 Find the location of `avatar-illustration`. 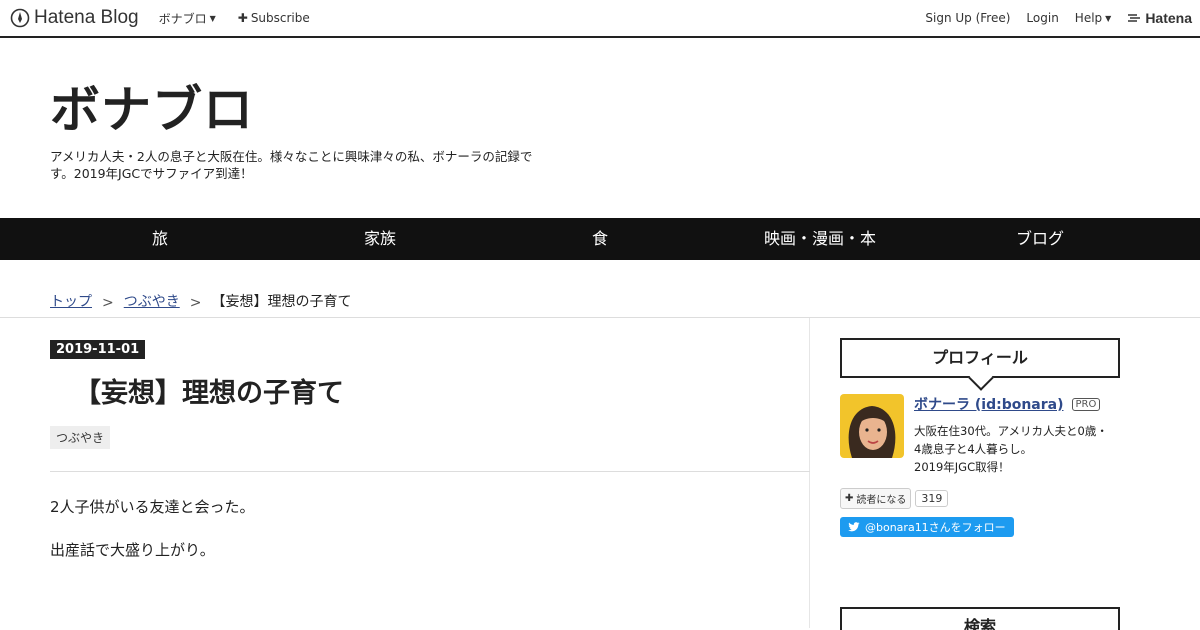

avatar-illustration is located at coordinates (872, 432).